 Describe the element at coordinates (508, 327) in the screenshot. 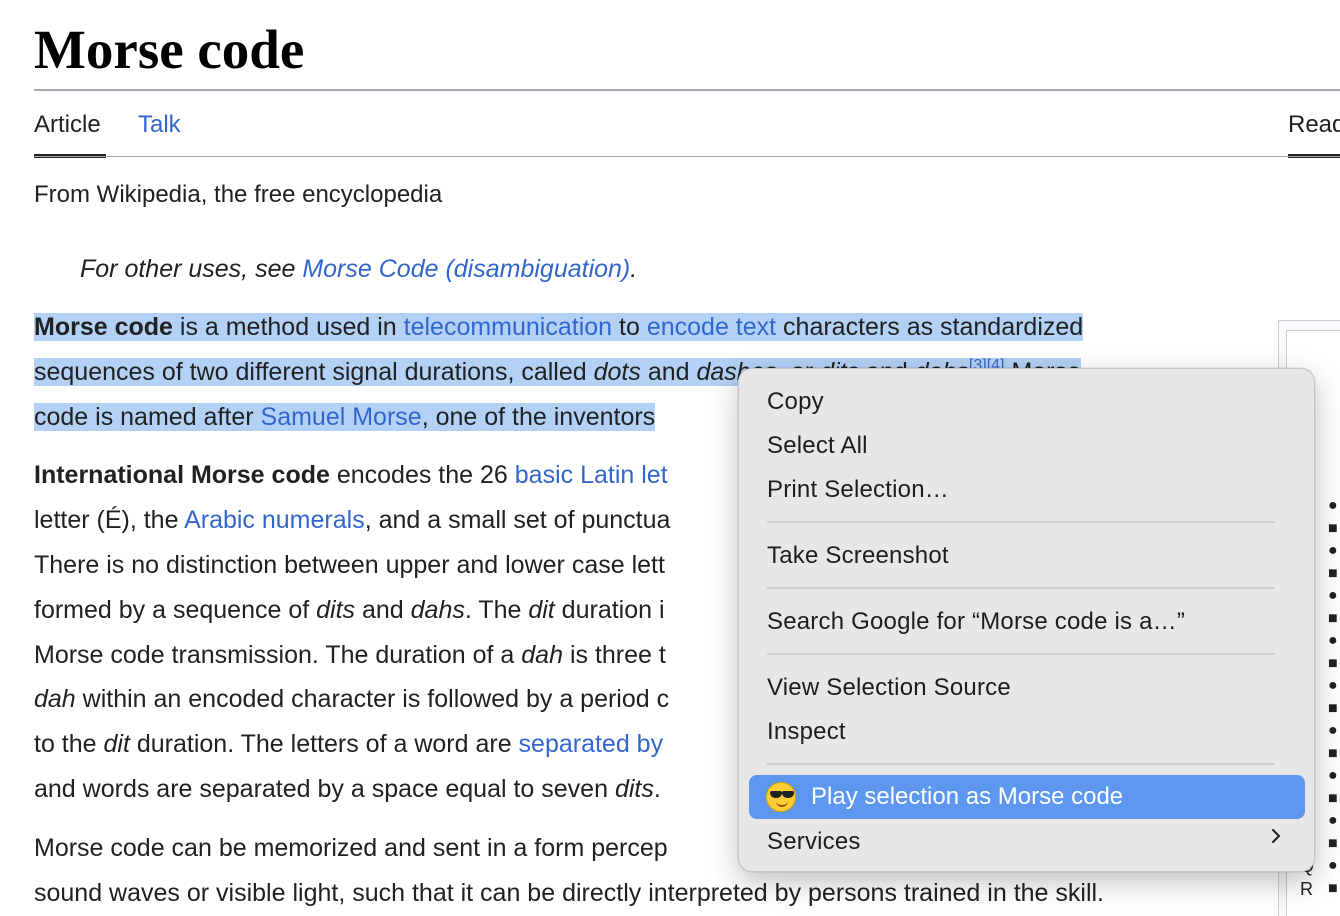

I see `link-telecommunication: telecommunication` at that location.